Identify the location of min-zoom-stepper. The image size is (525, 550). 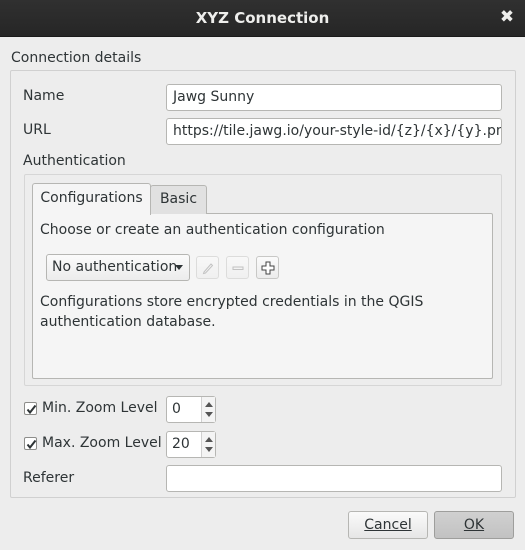
(208, 409).